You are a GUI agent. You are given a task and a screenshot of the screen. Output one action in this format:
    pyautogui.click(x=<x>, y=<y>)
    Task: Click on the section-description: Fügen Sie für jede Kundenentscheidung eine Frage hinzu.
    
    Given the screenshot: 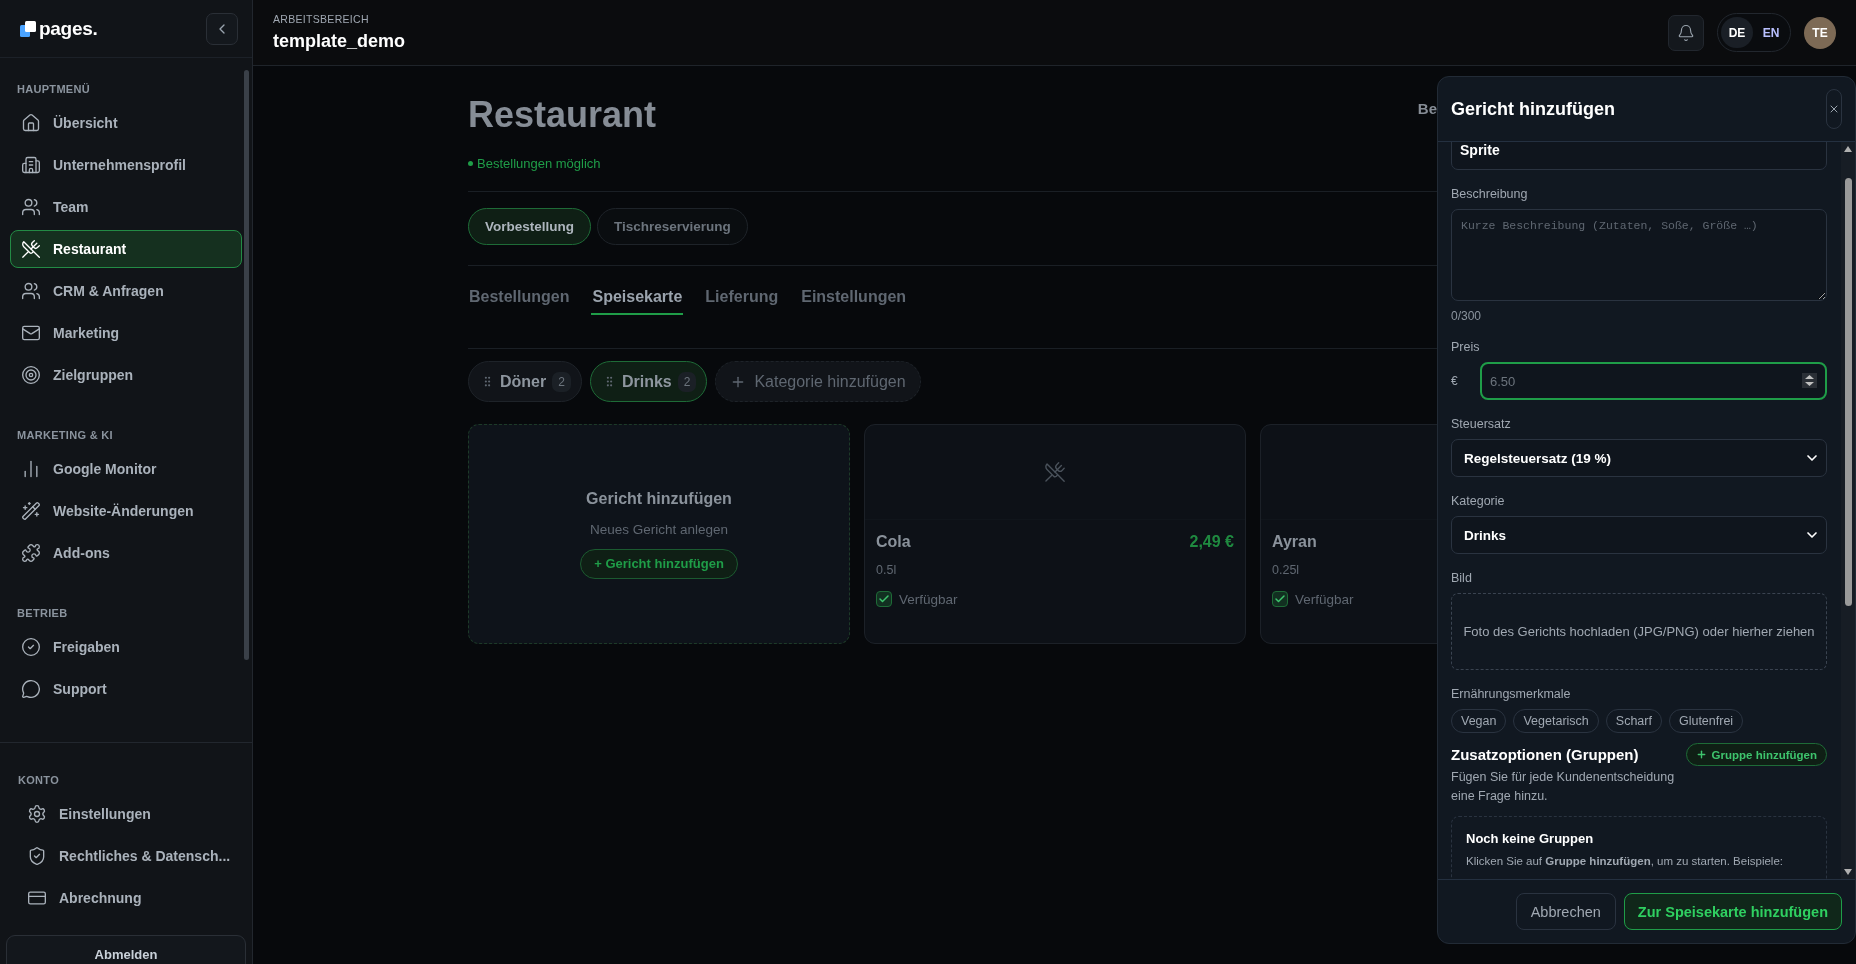 What is the action you would take?
    pyautogui.click(x=1563, y=787)
    